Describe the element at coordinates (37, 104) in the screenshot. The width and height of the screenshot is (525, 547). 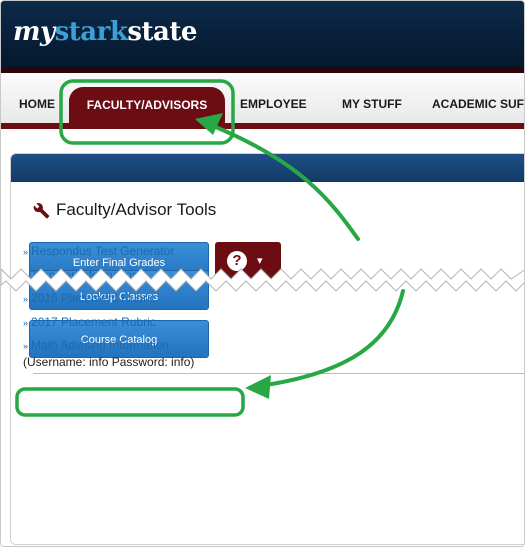
I see `nav-home: HOME` at that location.